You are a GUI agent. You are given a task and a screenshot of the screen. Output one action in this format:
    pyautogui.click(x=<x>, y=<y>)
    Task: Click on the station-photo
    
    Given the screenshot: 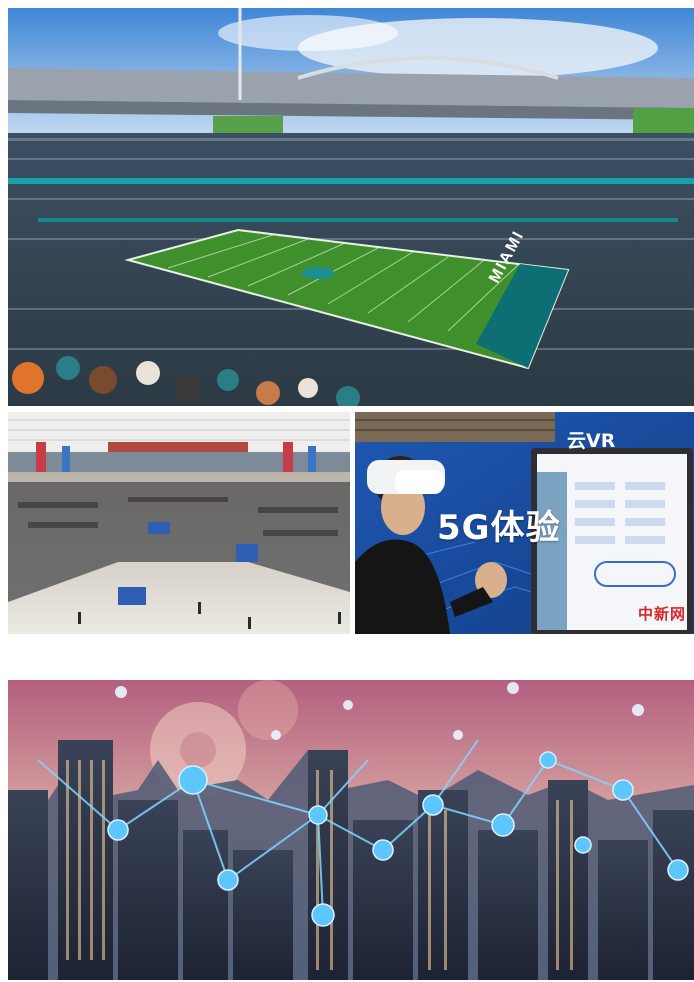 What is the action you would take?
    pyautogui.click(x=179, y=523)
    